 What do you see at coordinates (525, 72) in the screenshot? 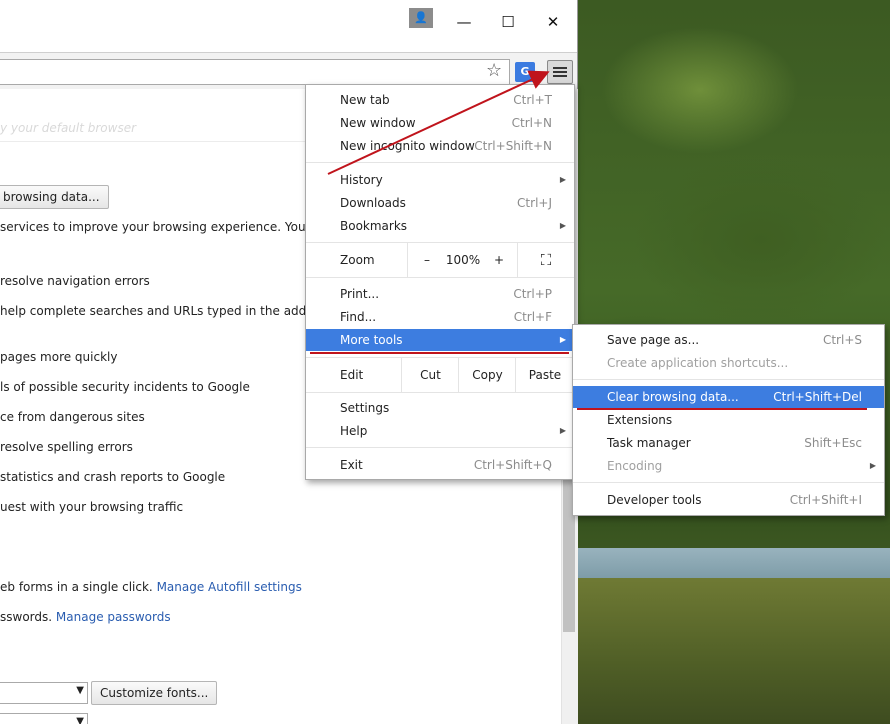
I see `translate-extension-icon: G` at bounding box center [525, 72].